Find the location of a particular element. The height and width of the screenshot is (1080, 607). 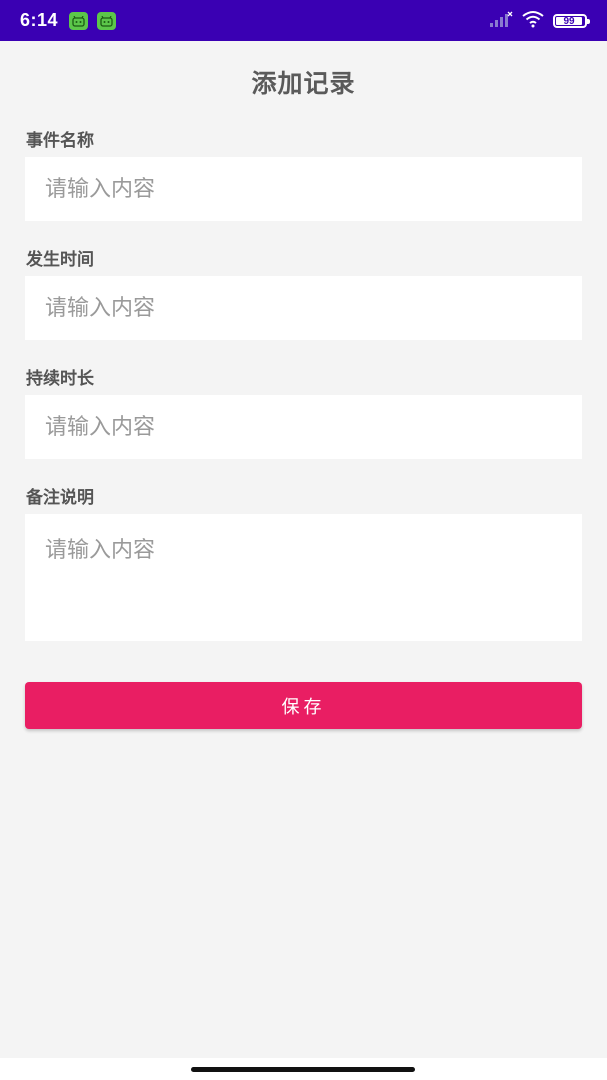

notes-label: 备注说明 is located at coordinates (60, 498).